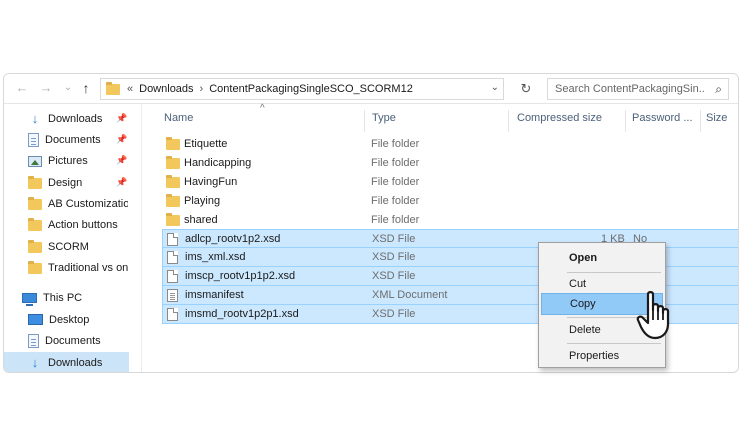 This screenshot has width=740, height=448. I want to click on column-header-name: Name, so click(178, 121).